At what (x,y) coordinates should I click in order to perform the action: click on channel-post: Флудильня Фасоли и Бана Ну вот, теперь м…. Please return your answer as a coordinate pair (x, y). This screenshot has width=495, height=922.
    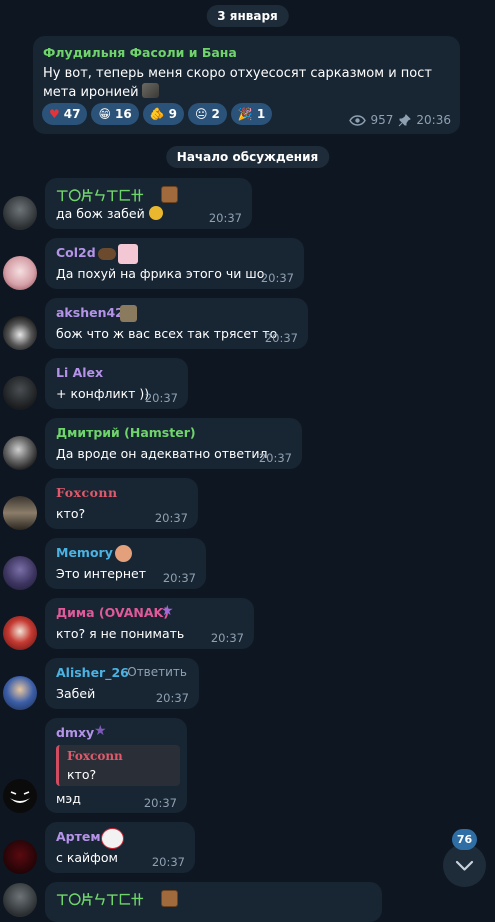
    Looking at the image, I should click on (246, 85).